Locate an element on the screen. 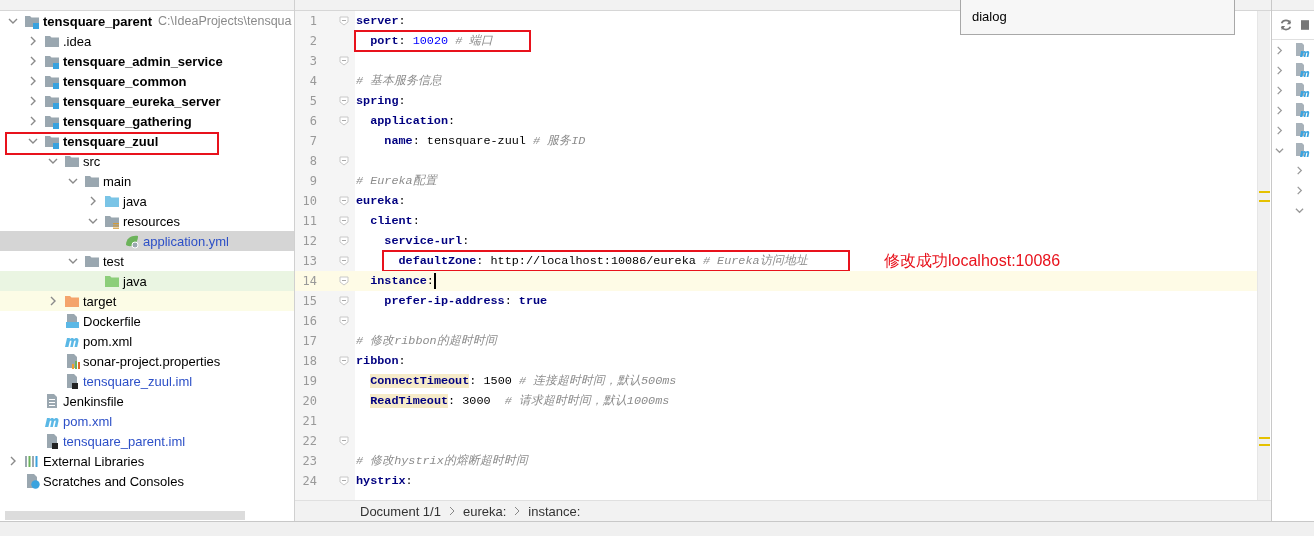 This screenshot has width=1314, height=536. code-line: application: is located at coordinates (412, 121).